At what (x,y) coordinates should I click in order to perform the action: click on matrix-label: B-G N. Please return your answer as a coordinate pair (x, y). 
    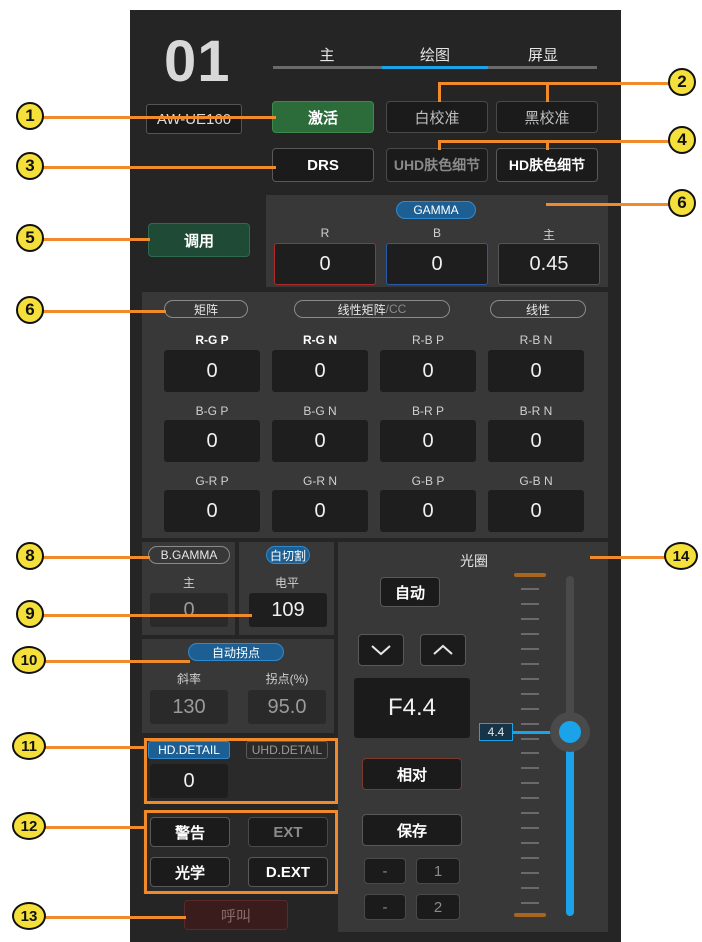
    Looking at the image, I should click on (320, 411).